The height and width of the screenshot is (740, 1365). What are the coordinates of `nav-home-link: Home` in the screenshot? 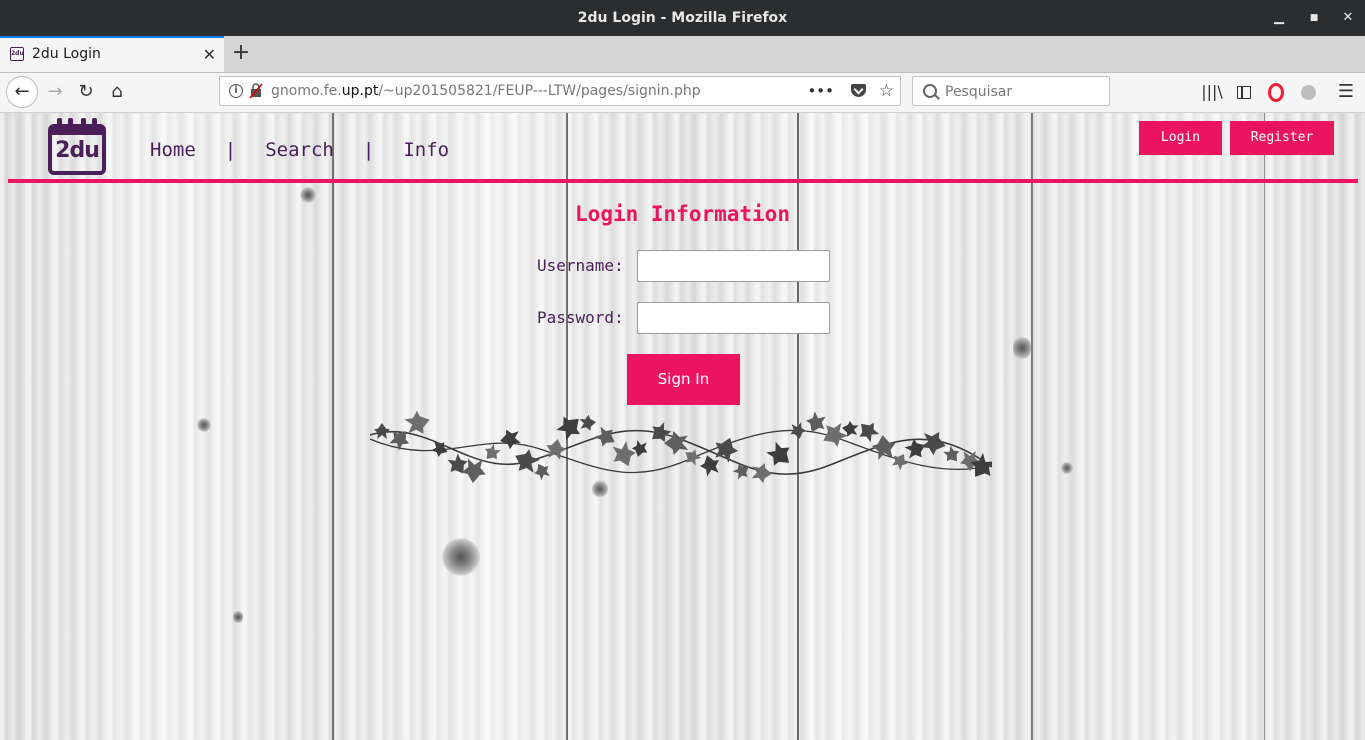 It's located at (173, 150).